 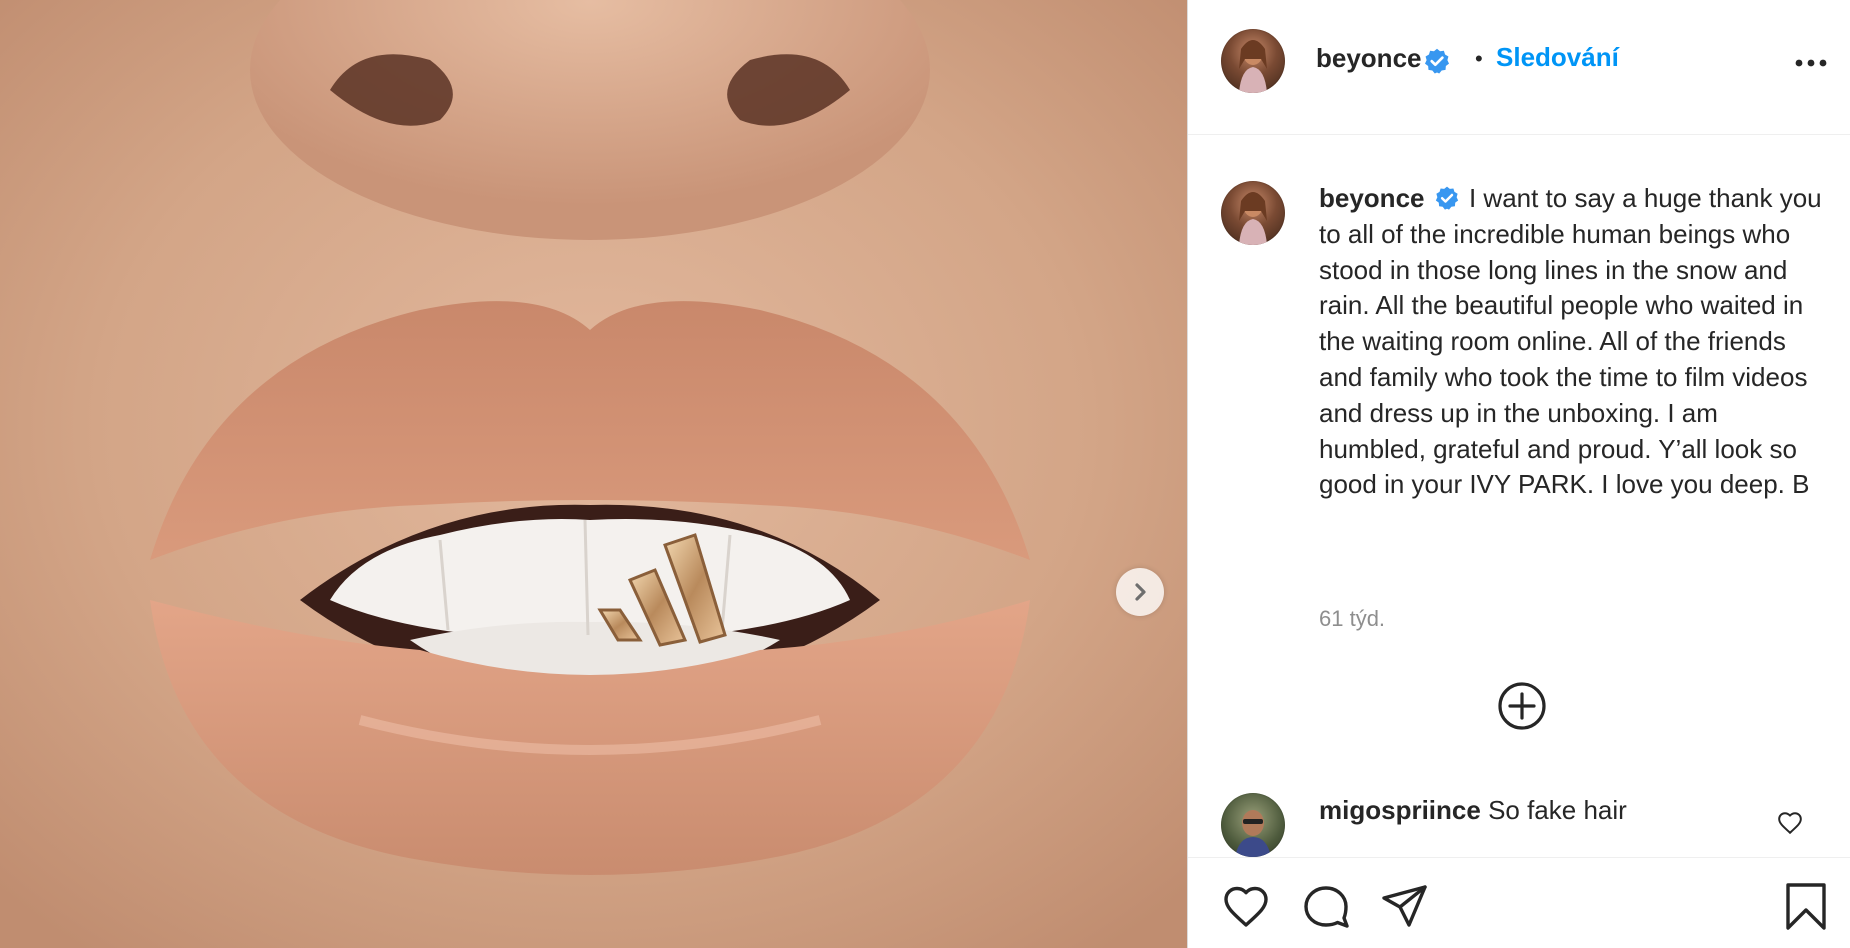 What do you see at coordinates (1372, 198) in the screenshot?
I see `caption-username: beyonce` at bounding box center [1372, 198].